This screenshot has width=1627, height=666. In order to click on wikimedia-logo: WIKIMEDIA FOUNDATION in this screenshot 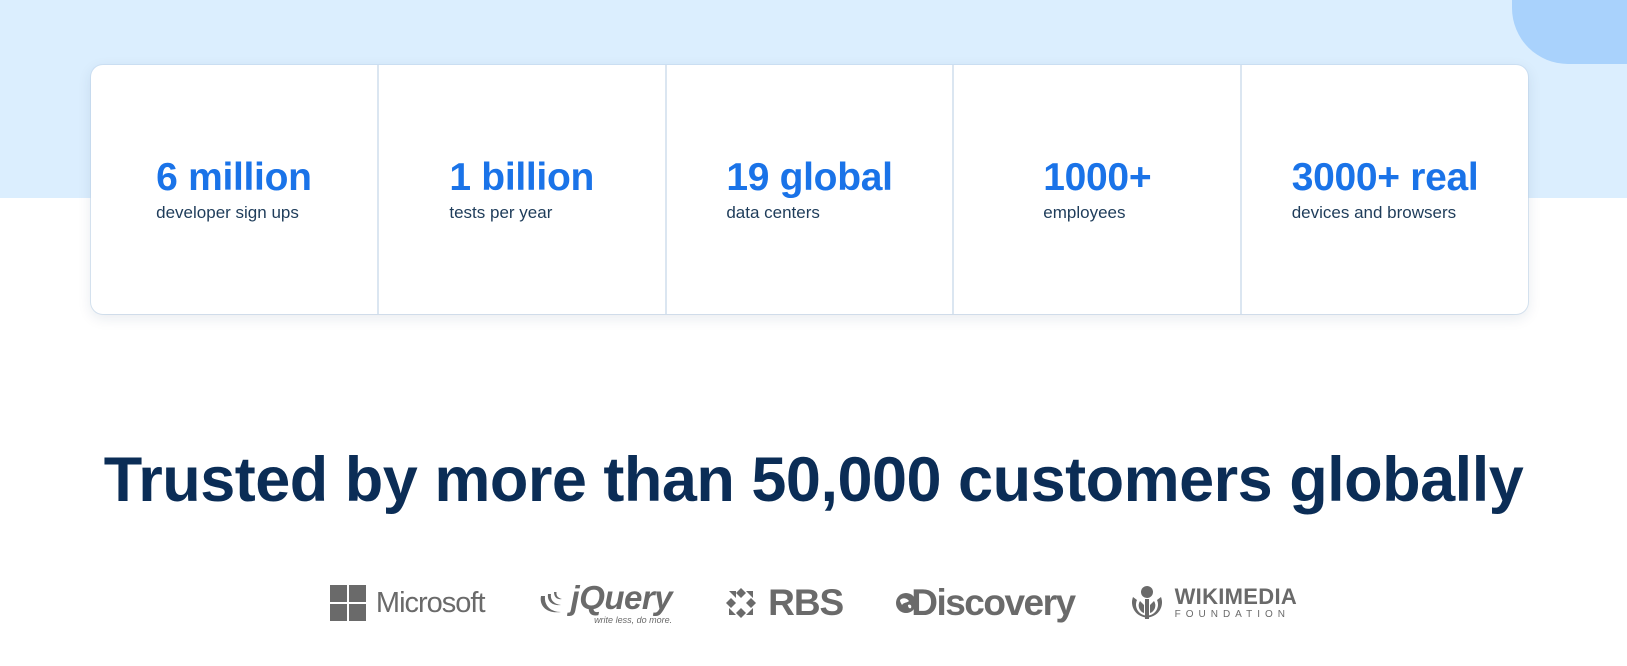, I will do `click(1212, 603)`.